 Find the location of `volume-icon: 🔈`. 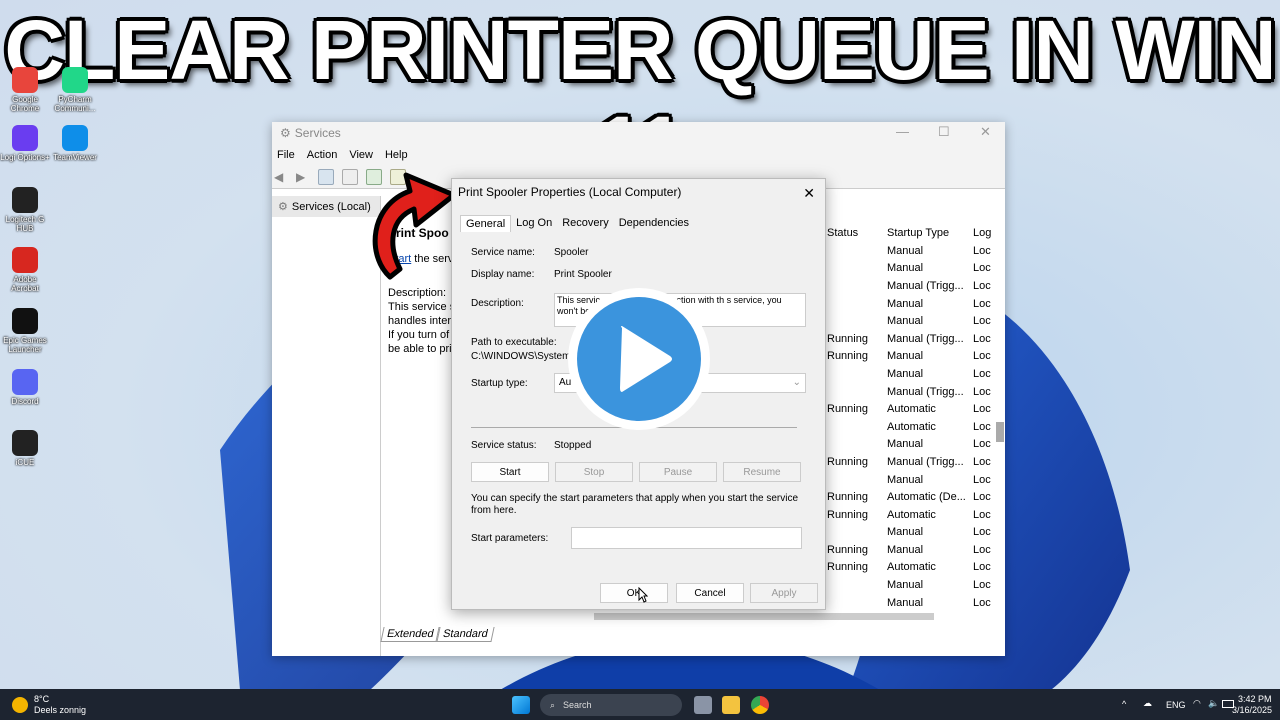

volume-icon: 🔈 is located at coordinates (1213, 703).